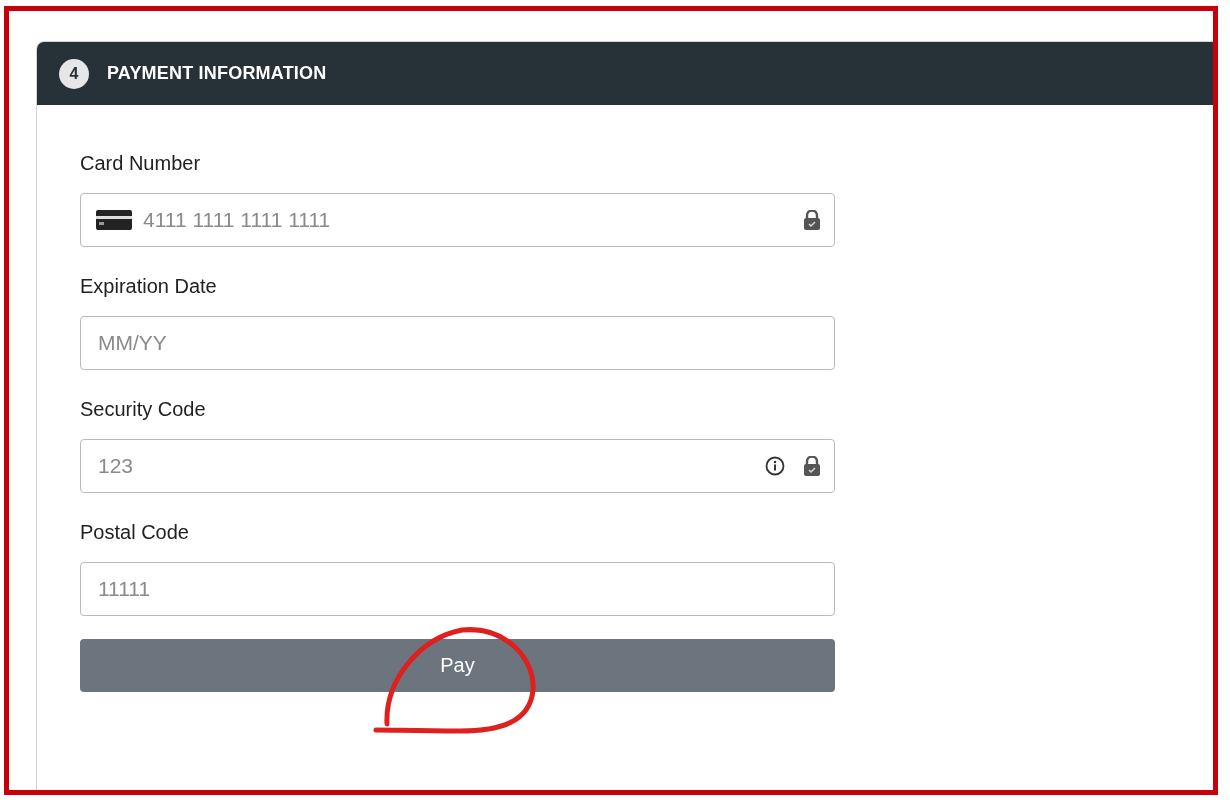  Describe the element at coordinates (74, 73) in the screenshot. I see `step-number: 4` at that location.